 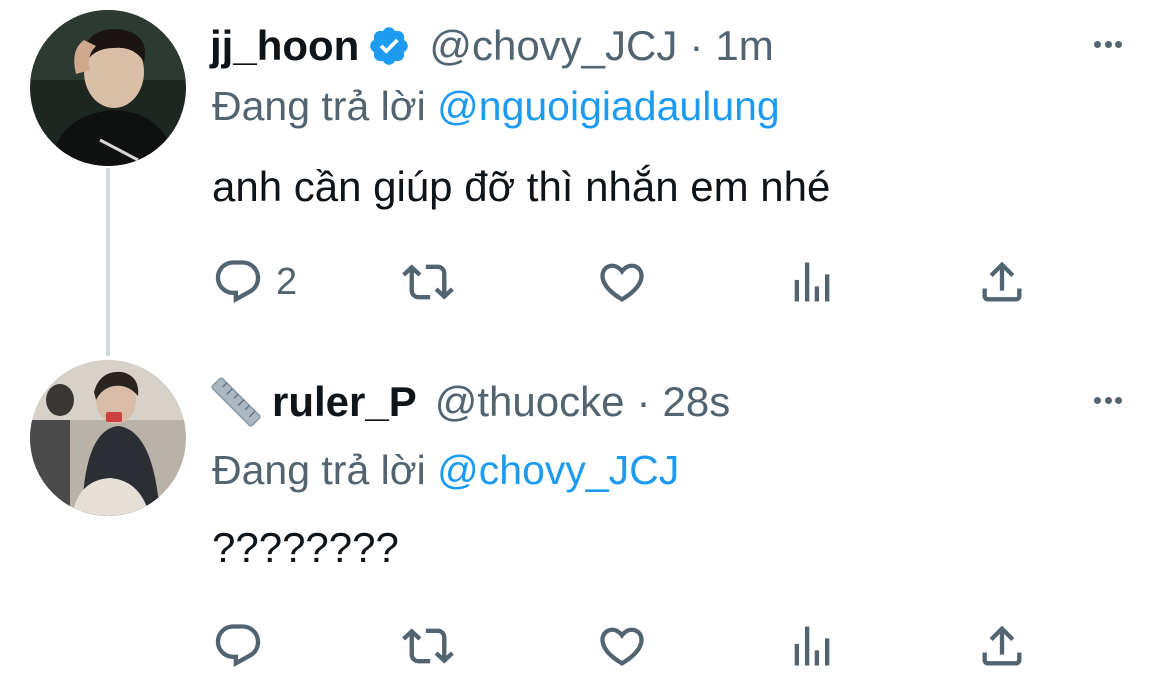 I want to click on timestamp: 1m, so click(x=744, y=46).